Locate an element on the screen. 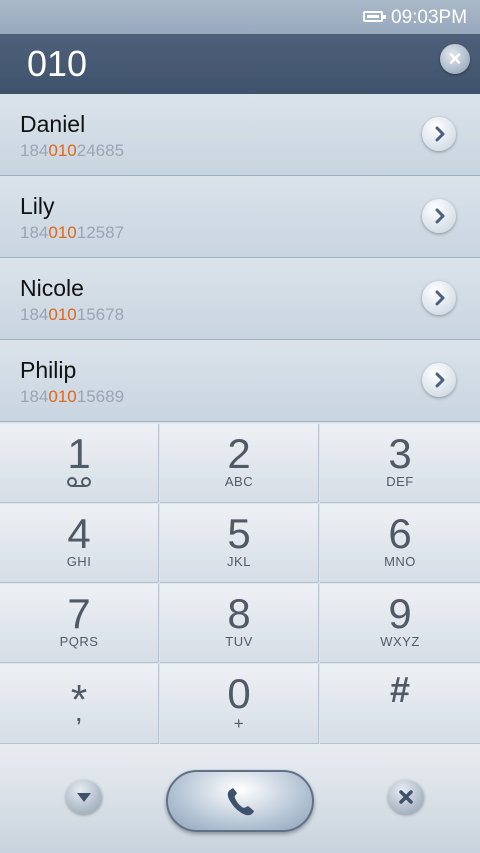 Image resolution: width=480 pixels, height=853 pixels. contact-name: Daniel is located at coordinates (53, 124).